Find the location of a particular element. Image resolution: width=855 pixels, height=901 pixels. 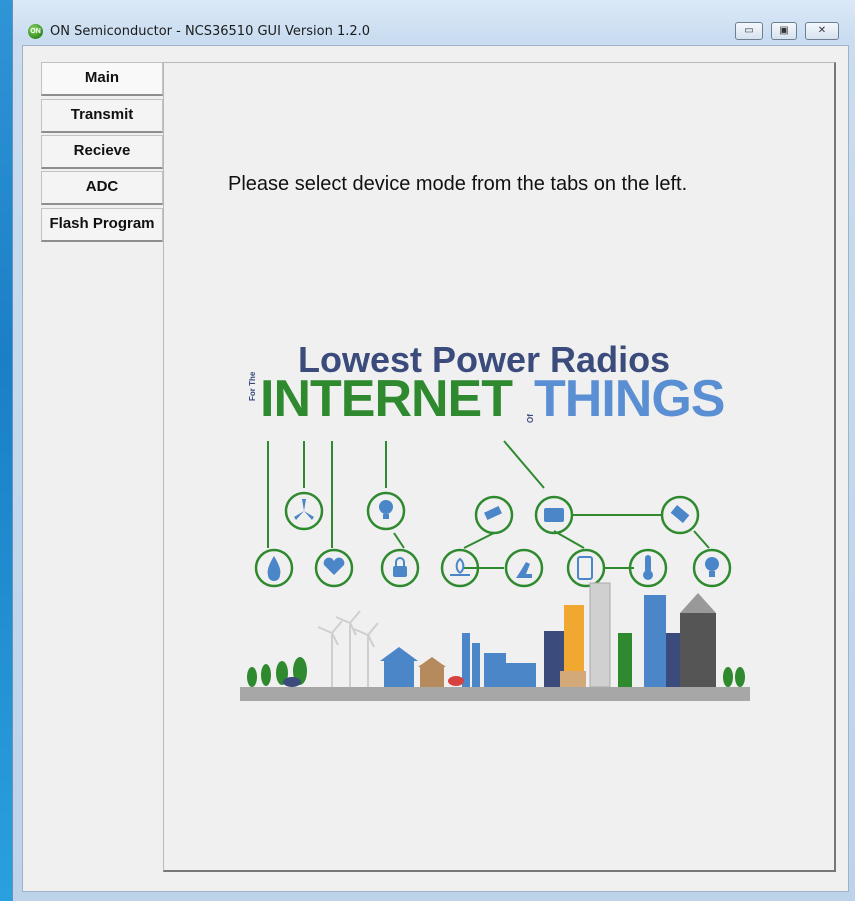

tab-main: Main is located at coordinates (102, 79).